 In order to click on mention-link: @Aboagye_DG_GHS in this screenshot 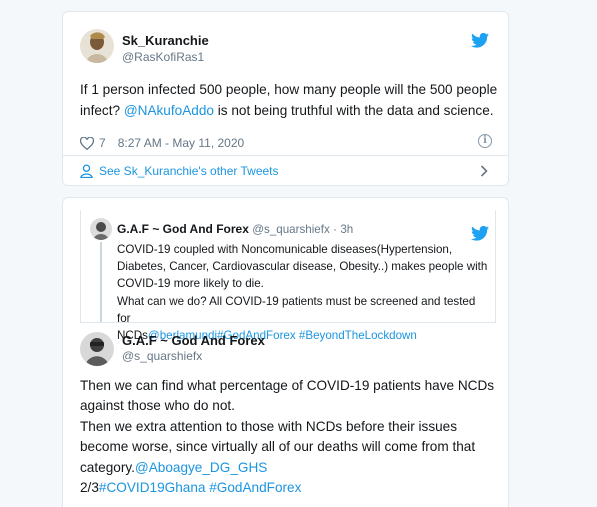, I will do `click(201, 467)`.